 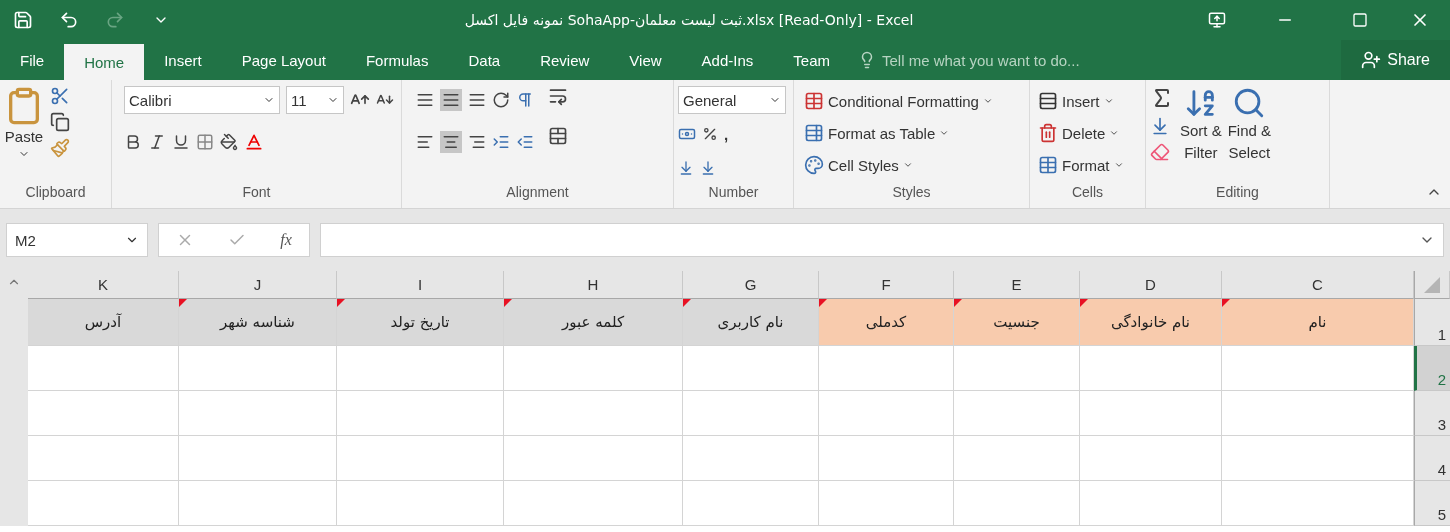 What do you see at coordinates (229, 142) in the screenshot?
I see `fill-color-icon` at bounding box center [229, 142].